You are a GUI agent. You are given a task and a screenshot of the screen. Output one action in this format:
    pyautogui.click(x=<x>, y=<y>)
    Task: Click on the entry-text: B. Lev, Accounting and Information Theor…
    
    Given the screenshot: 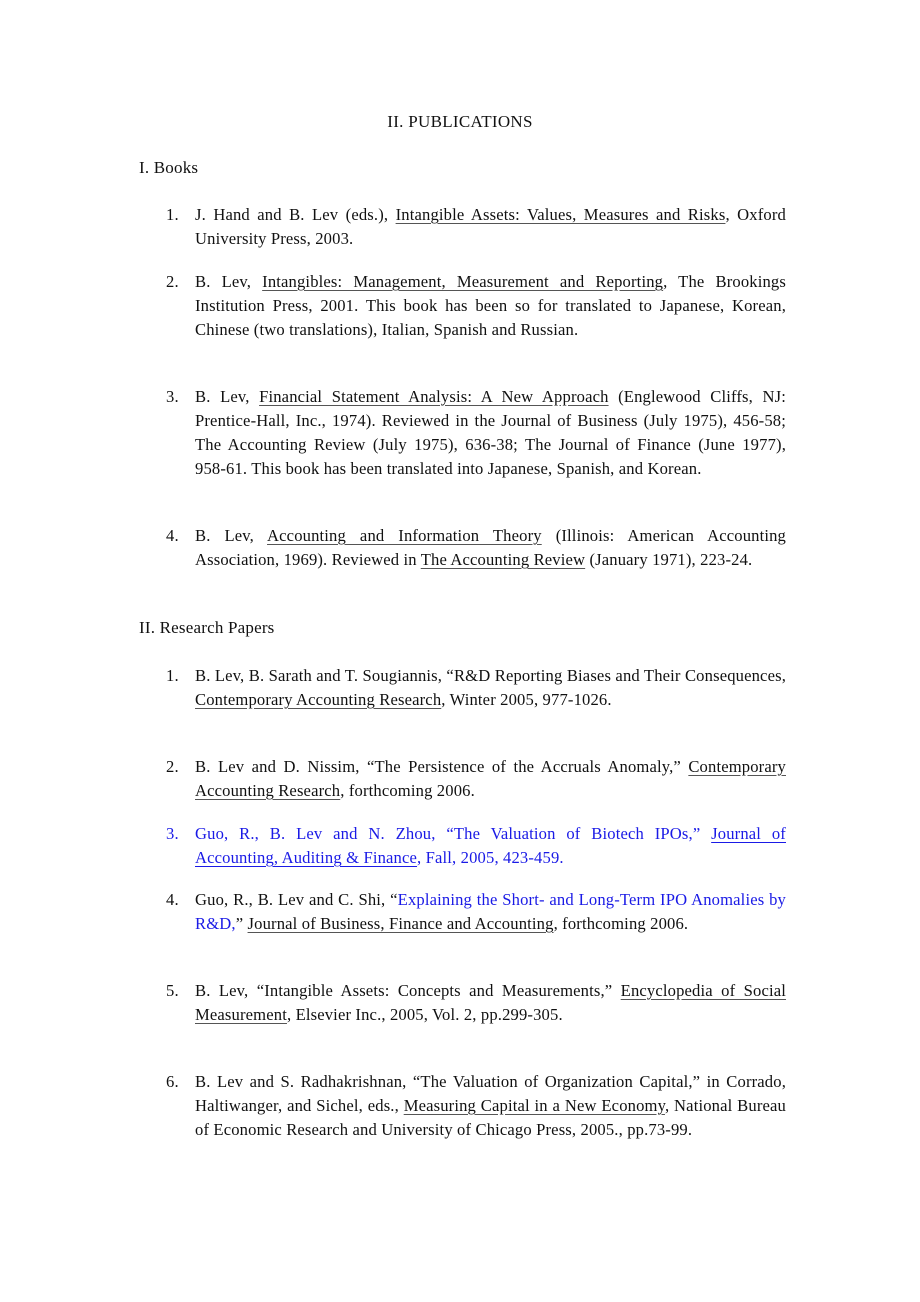 What is the action you would take?
    pyautogui.click(x=490, y=548)
    